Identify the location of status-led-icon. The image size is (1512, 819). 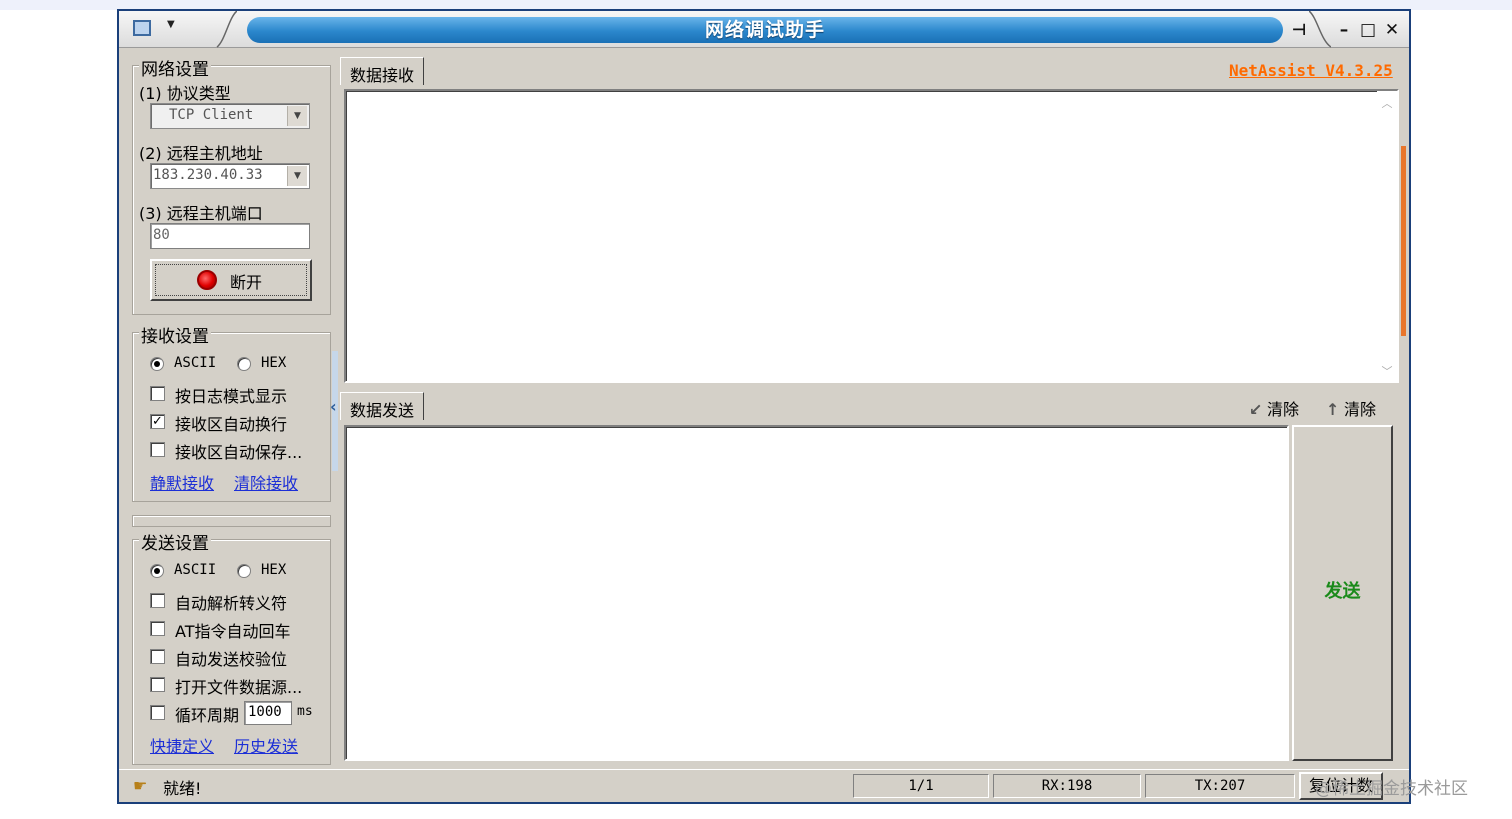
(207, 280).